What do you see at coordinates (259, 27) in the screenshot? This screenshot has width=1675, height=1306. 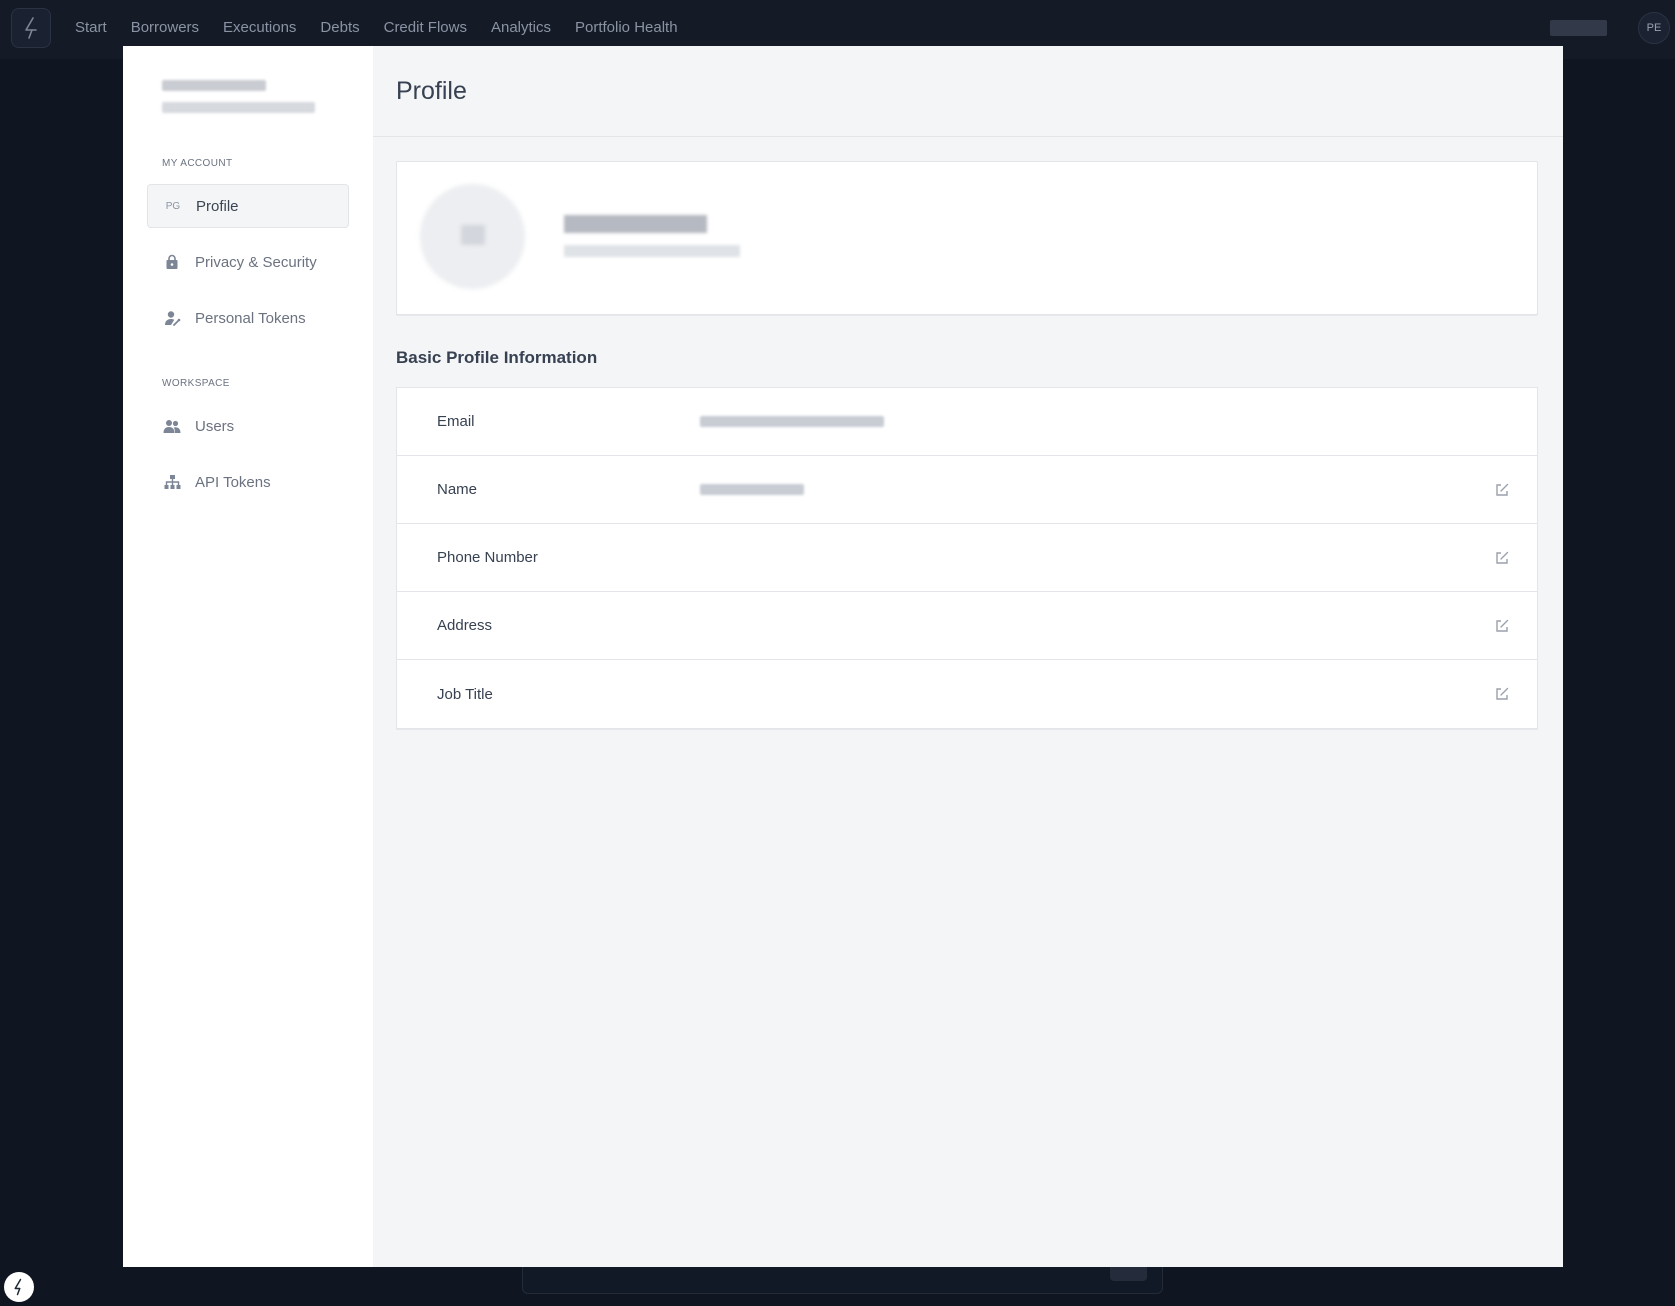 I see `nav-link-executions: Executions` at bounding box center [259, 27].